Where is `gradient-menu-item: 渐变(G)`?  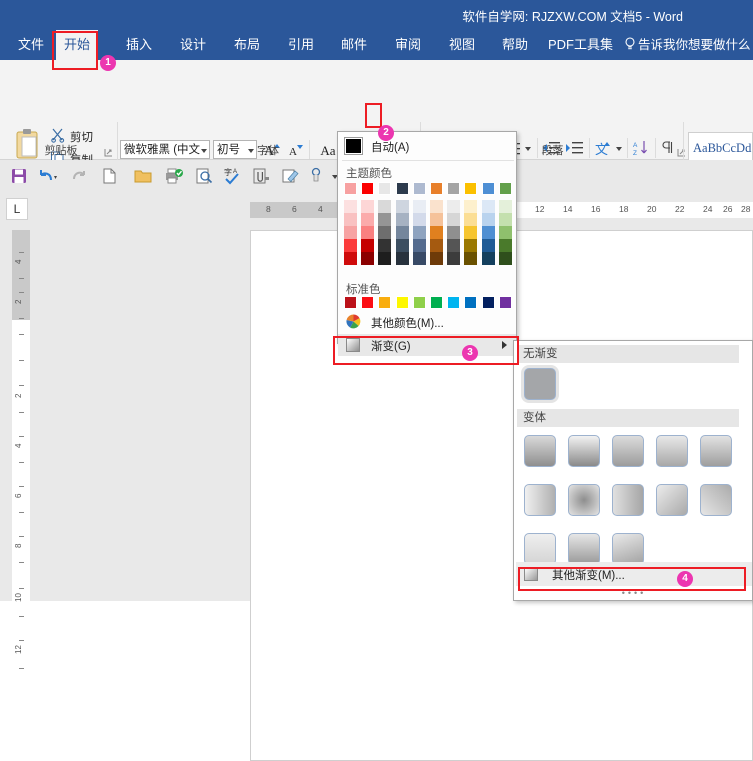
gradient-menu-item: 渐变(G) is located at coordinates (427, 345).